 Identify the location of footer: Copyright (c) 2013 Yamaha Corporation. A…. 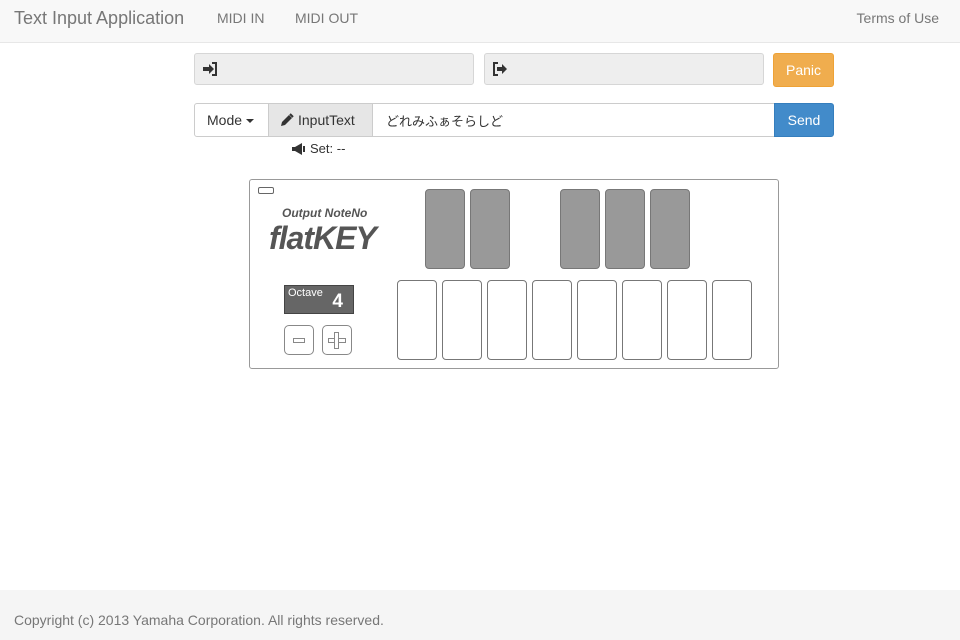
(480, 615).